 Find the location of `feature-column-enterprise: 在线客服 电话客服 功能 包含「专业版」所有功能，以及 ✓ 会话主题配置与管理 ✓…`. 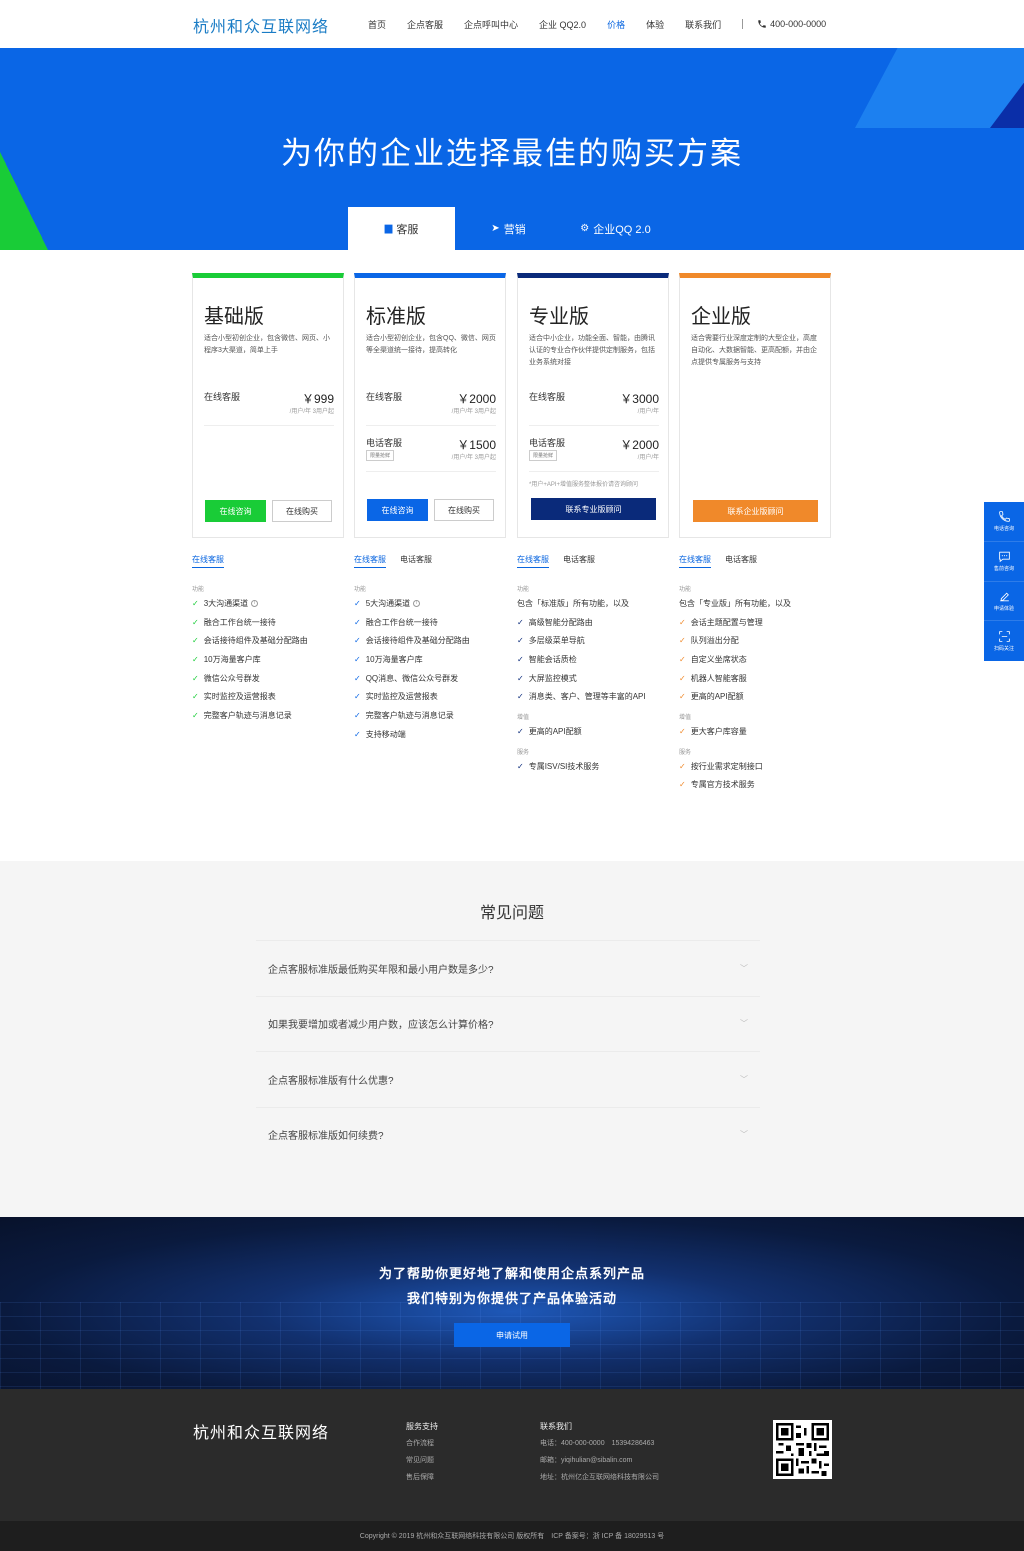

feature-column-enterprise: 在线客服 电话客服 功能 包含「专业版」所有功能，以及 ✓ 会话主题配置与管理 ✓… is located at coordinates (755, 674).